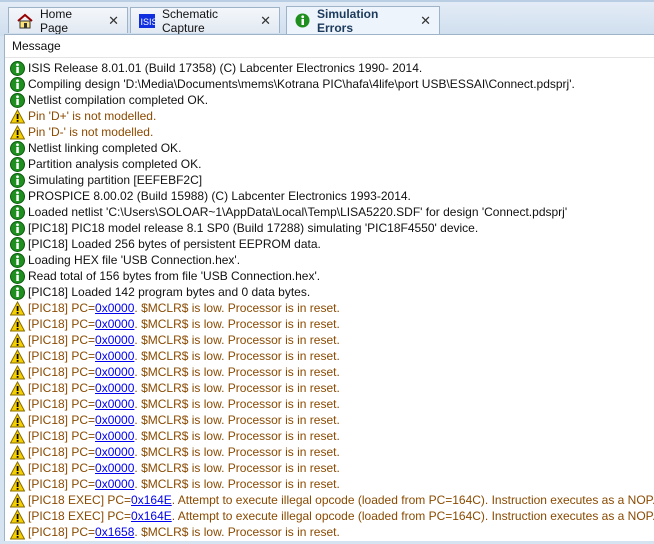  Describe the element at coordinates (329, 180) in the screenshot. I see `message-row: Simulating partition [EEFEBF2C]` at that location.